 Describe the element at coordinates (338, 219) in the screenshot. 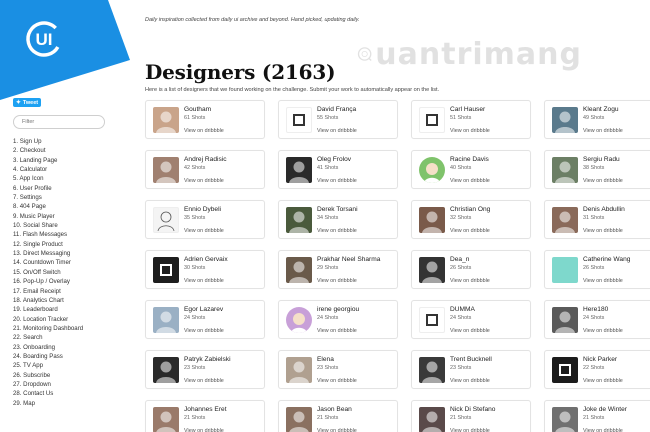

I see `designer-card: Derek Torsani 34 Shots View on dribbble` at that location.